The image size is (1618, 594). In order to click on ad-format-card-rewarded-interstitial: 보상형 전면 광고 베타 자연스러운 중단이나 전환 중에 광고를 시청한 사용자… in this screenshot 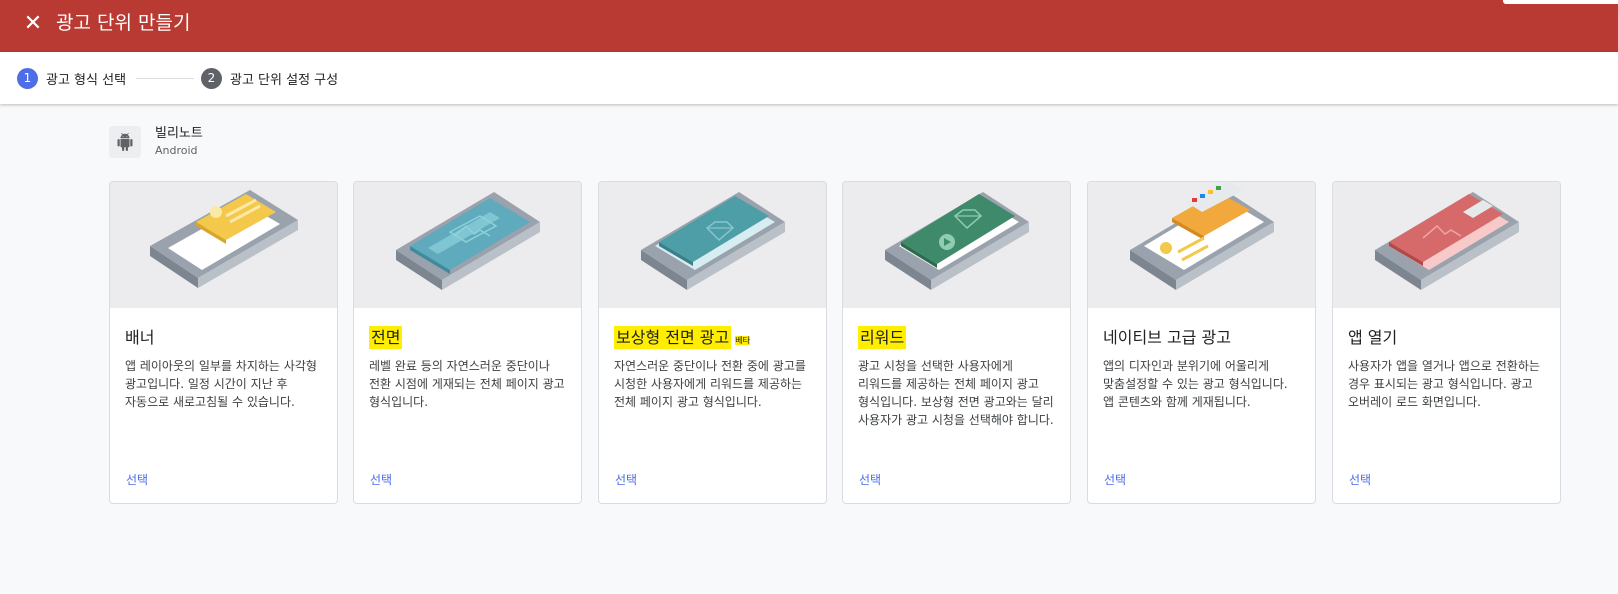, I will do `click(712, 342)`.